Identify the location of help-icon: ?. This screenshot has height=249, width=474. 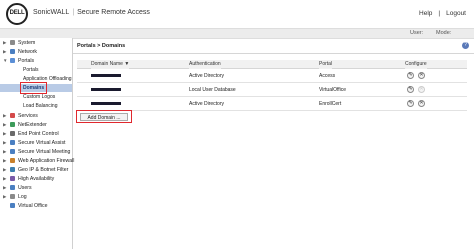
(465, 45).